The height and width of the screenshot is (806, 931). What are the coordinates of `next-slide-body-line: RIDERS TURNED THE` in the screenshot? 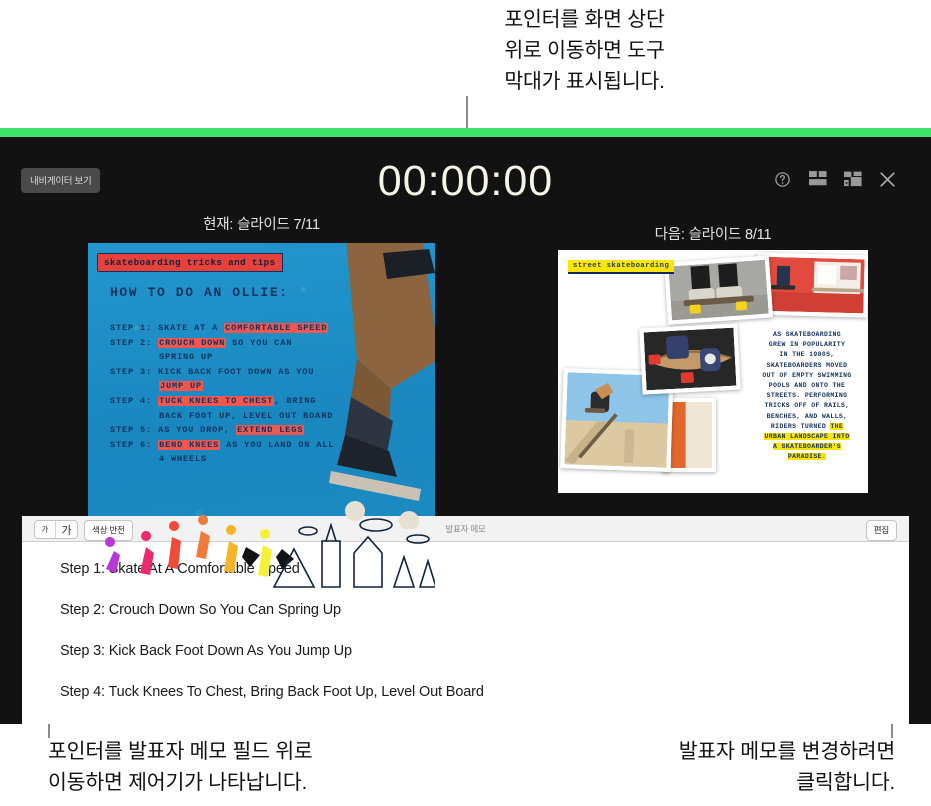 It's located at (807, 426).